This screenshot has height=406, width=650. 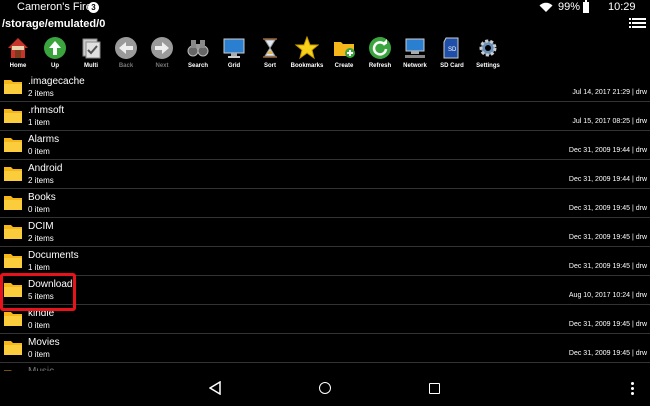 What do you see at coordinates (307, 47) in the screenshot?
I see `star-icon` at bounding box center [307, 47].